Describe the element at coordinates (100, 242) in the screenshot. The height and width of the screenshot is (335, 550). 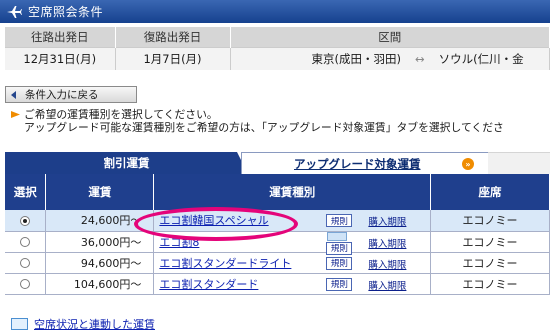
I see `fare-price: 36,000円〜` at that location.